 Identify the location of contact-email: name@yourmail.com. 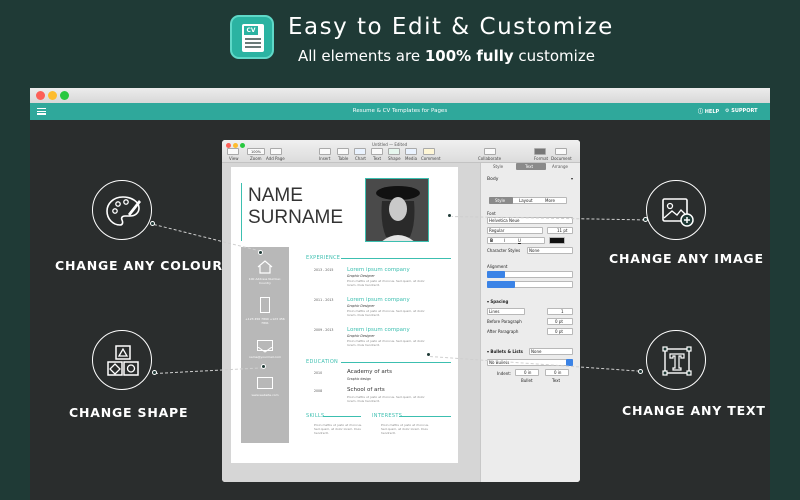
(265, 357).